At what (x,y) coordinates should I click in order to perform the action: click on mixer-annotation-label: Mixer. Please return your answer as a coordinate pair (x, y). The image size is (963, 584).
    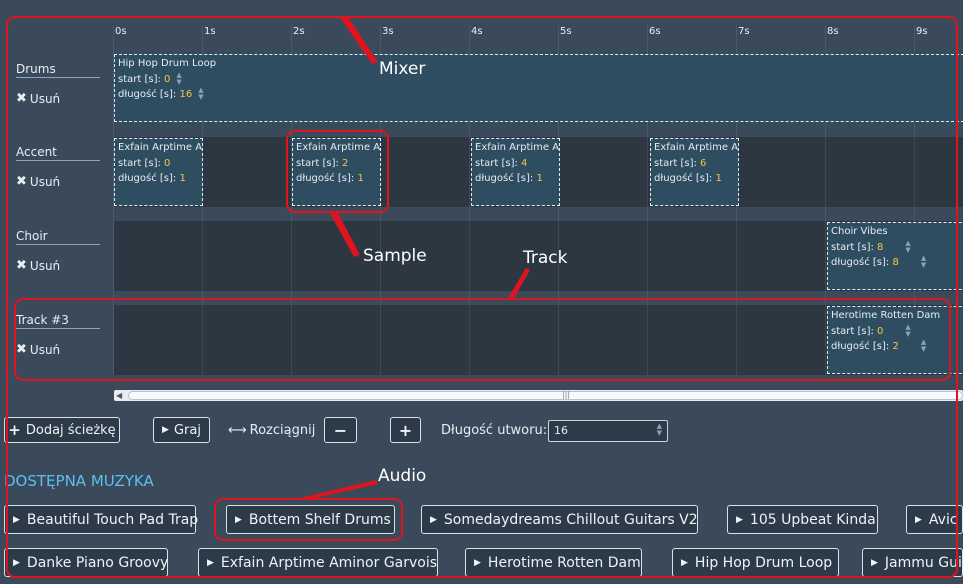
    Looking at the image, I should click on (402, 69).